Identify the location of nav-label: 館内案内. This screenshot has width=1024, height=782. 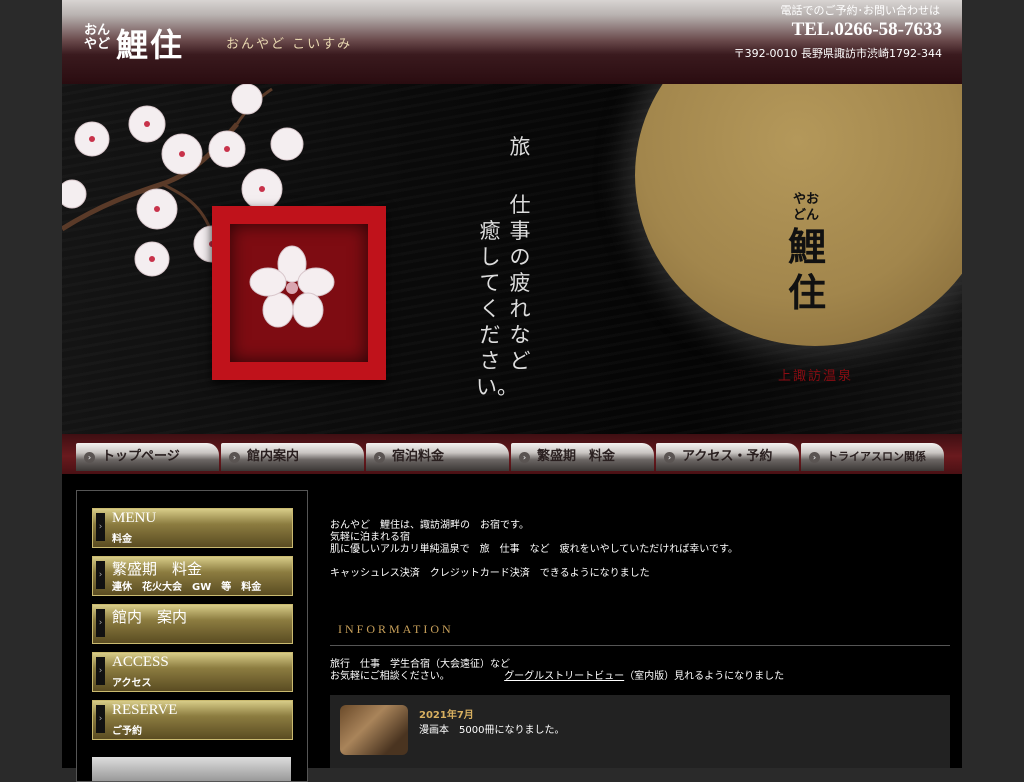
(273, 456).